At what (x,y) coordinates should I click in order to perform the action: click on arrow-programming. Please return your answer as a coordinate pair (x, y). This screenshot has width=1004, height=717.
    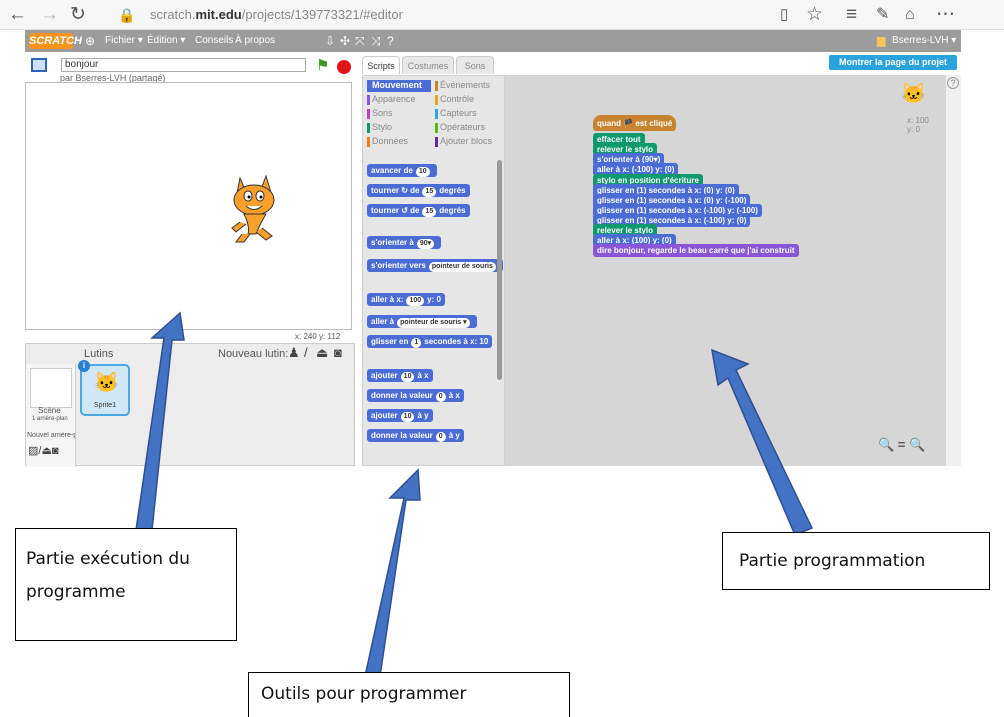
    Looking at the image, I should click on (762, 442).